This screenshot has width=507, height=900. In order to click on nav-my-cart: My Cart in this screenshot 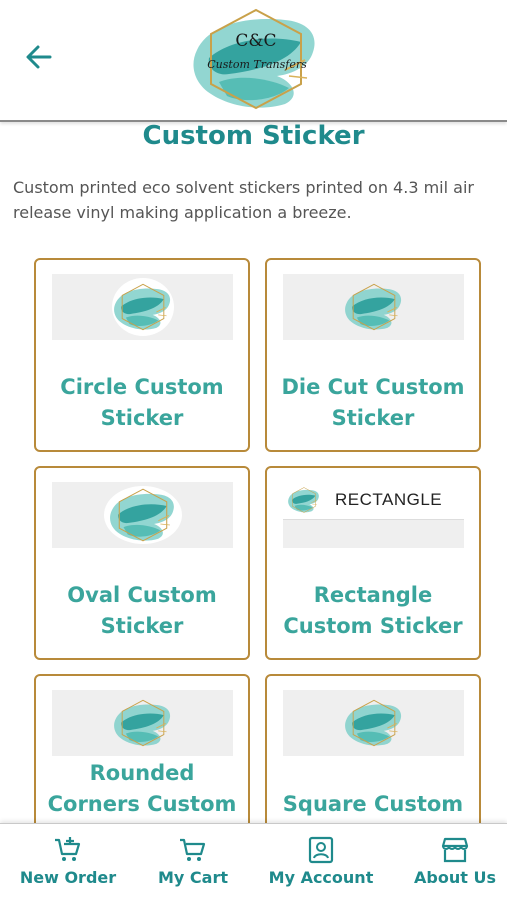, I will do `click(193, 862)`.